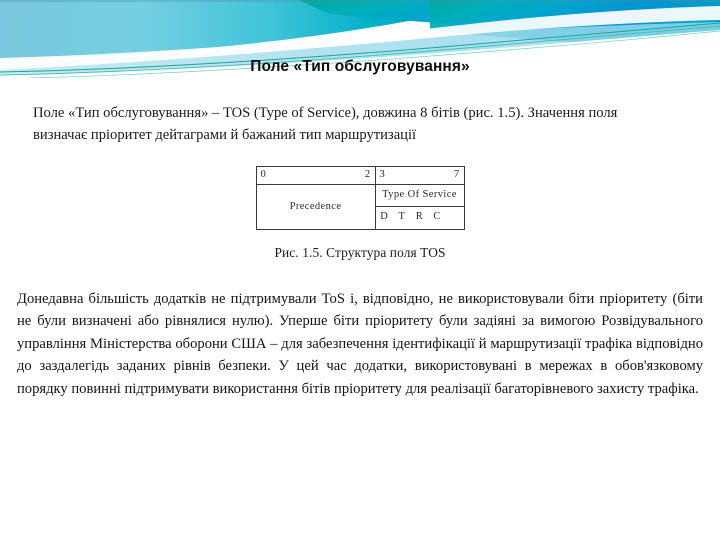 This screenshot has width=720, height=540. I want to click on tos-index-end: 7, so click(456, 174).